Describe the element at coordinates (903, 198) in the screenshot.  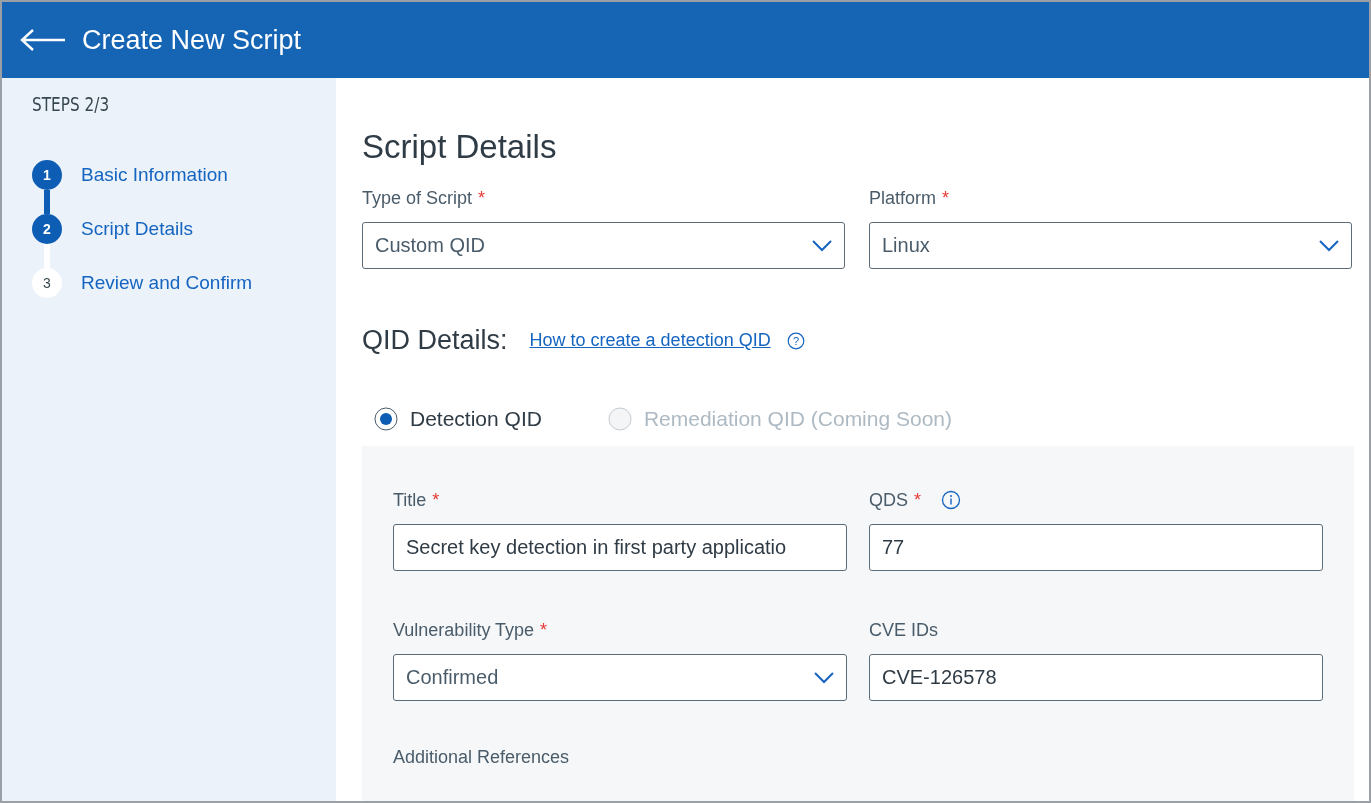
I see `field-label: Platform` at that location.